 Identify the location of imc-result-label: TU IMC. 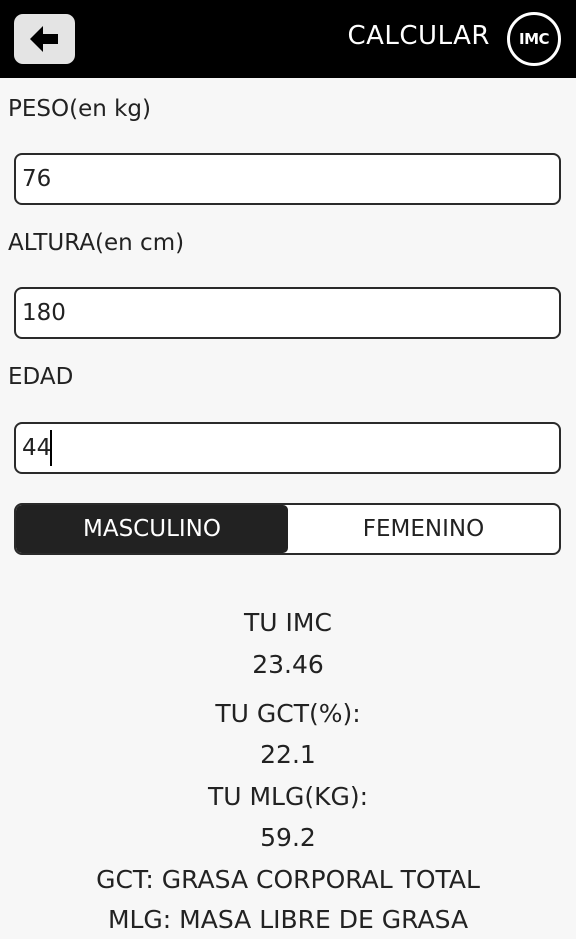
(288, 622).